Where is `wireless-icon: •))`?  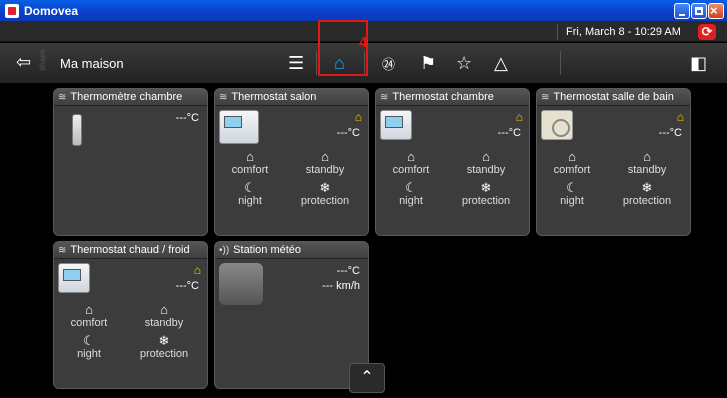 wireless-icon: •)) is located at coordinates (224, 250).